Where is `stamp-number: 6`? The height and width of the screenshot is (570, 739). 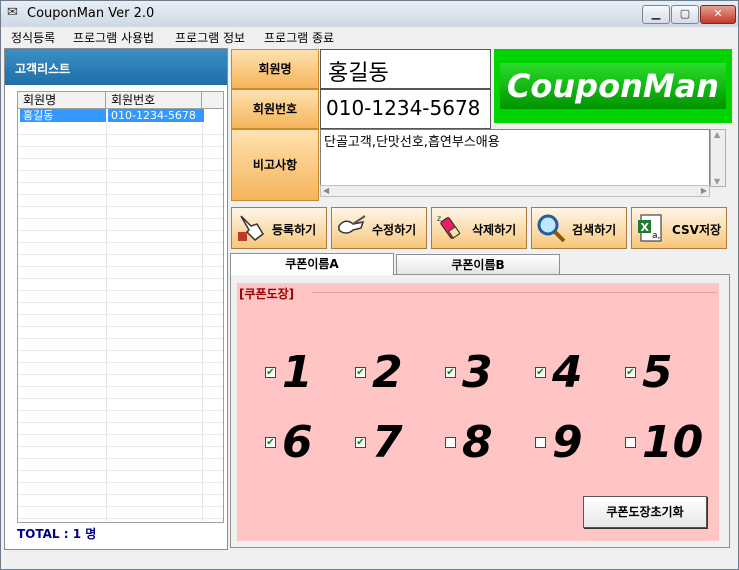 stamp-number: 6 is located at coordinates (297, 442).